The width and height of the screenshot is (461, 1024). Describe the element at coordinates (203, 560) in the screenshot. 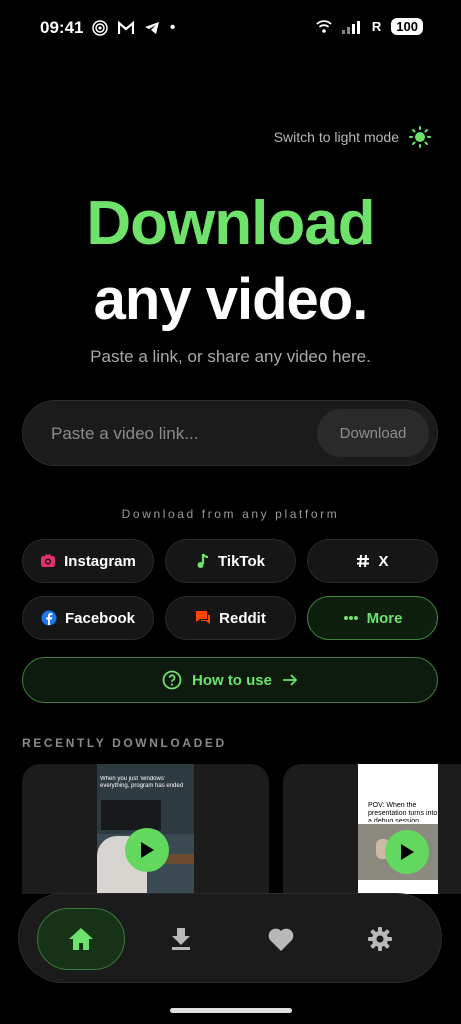

I see `tiktok-note-icon` at that location.